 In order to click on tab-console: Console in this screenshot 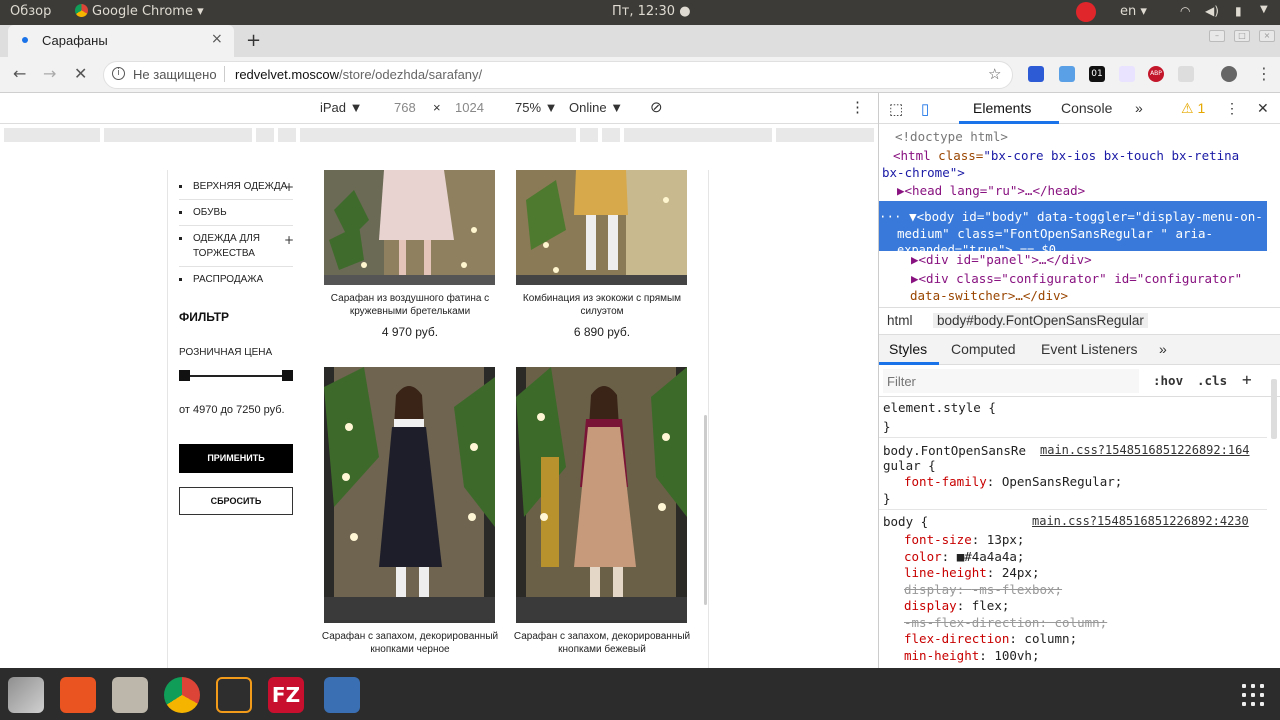, I will do `click(1086, 108)`.